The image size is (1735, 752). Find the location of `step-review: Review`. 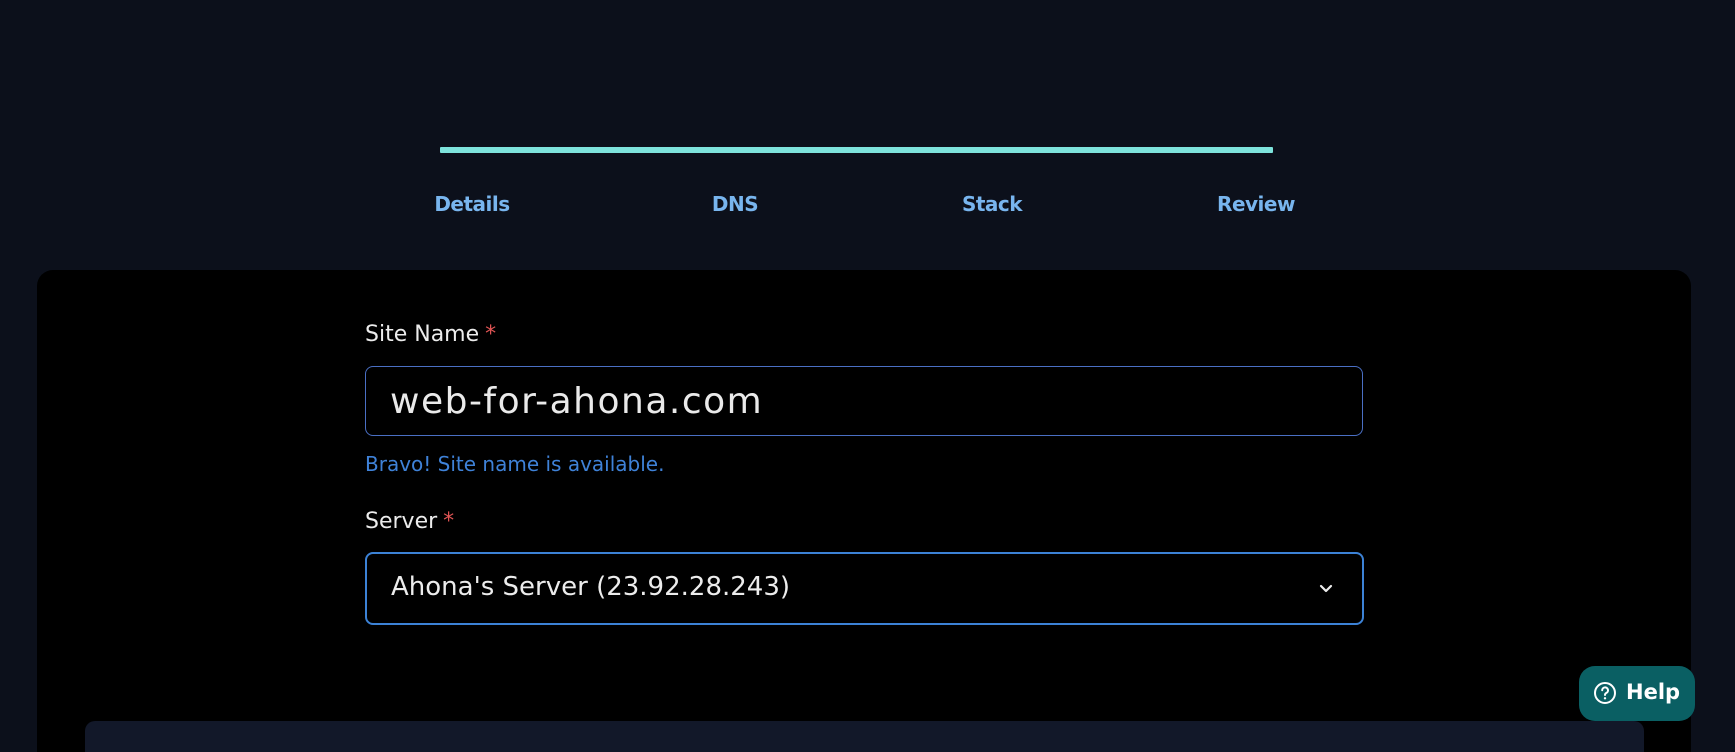

step-review: Review is located at coordinates (1256, 204).